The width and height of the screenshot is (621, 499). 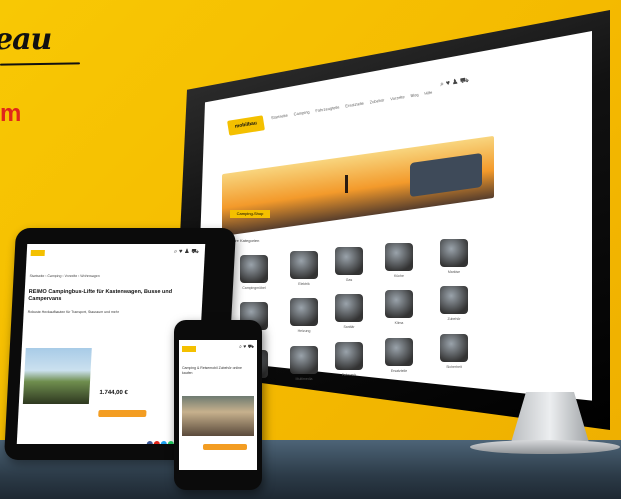 What do you see at coordinates (454, 319) in the screenshot?
I see `category-label: Zubehör` at bounding box center [454, 319].